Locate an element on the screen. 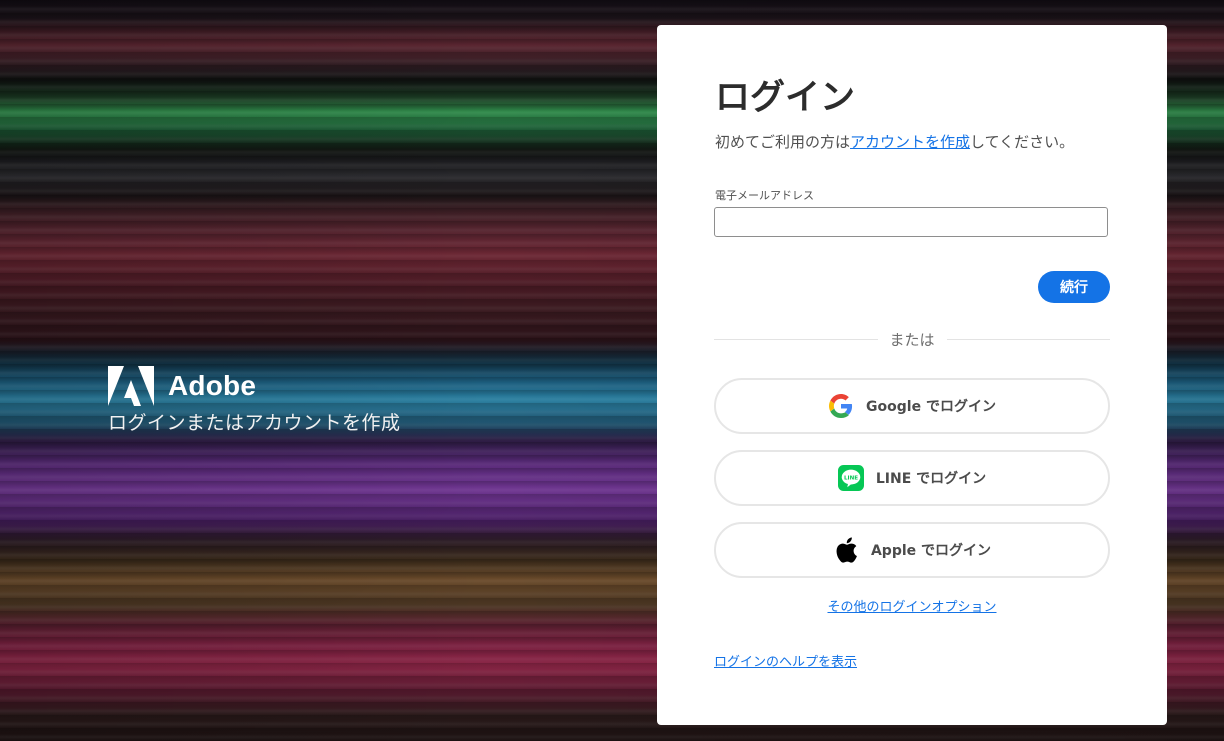  or-divider: または is located at coordinates (912, 339).